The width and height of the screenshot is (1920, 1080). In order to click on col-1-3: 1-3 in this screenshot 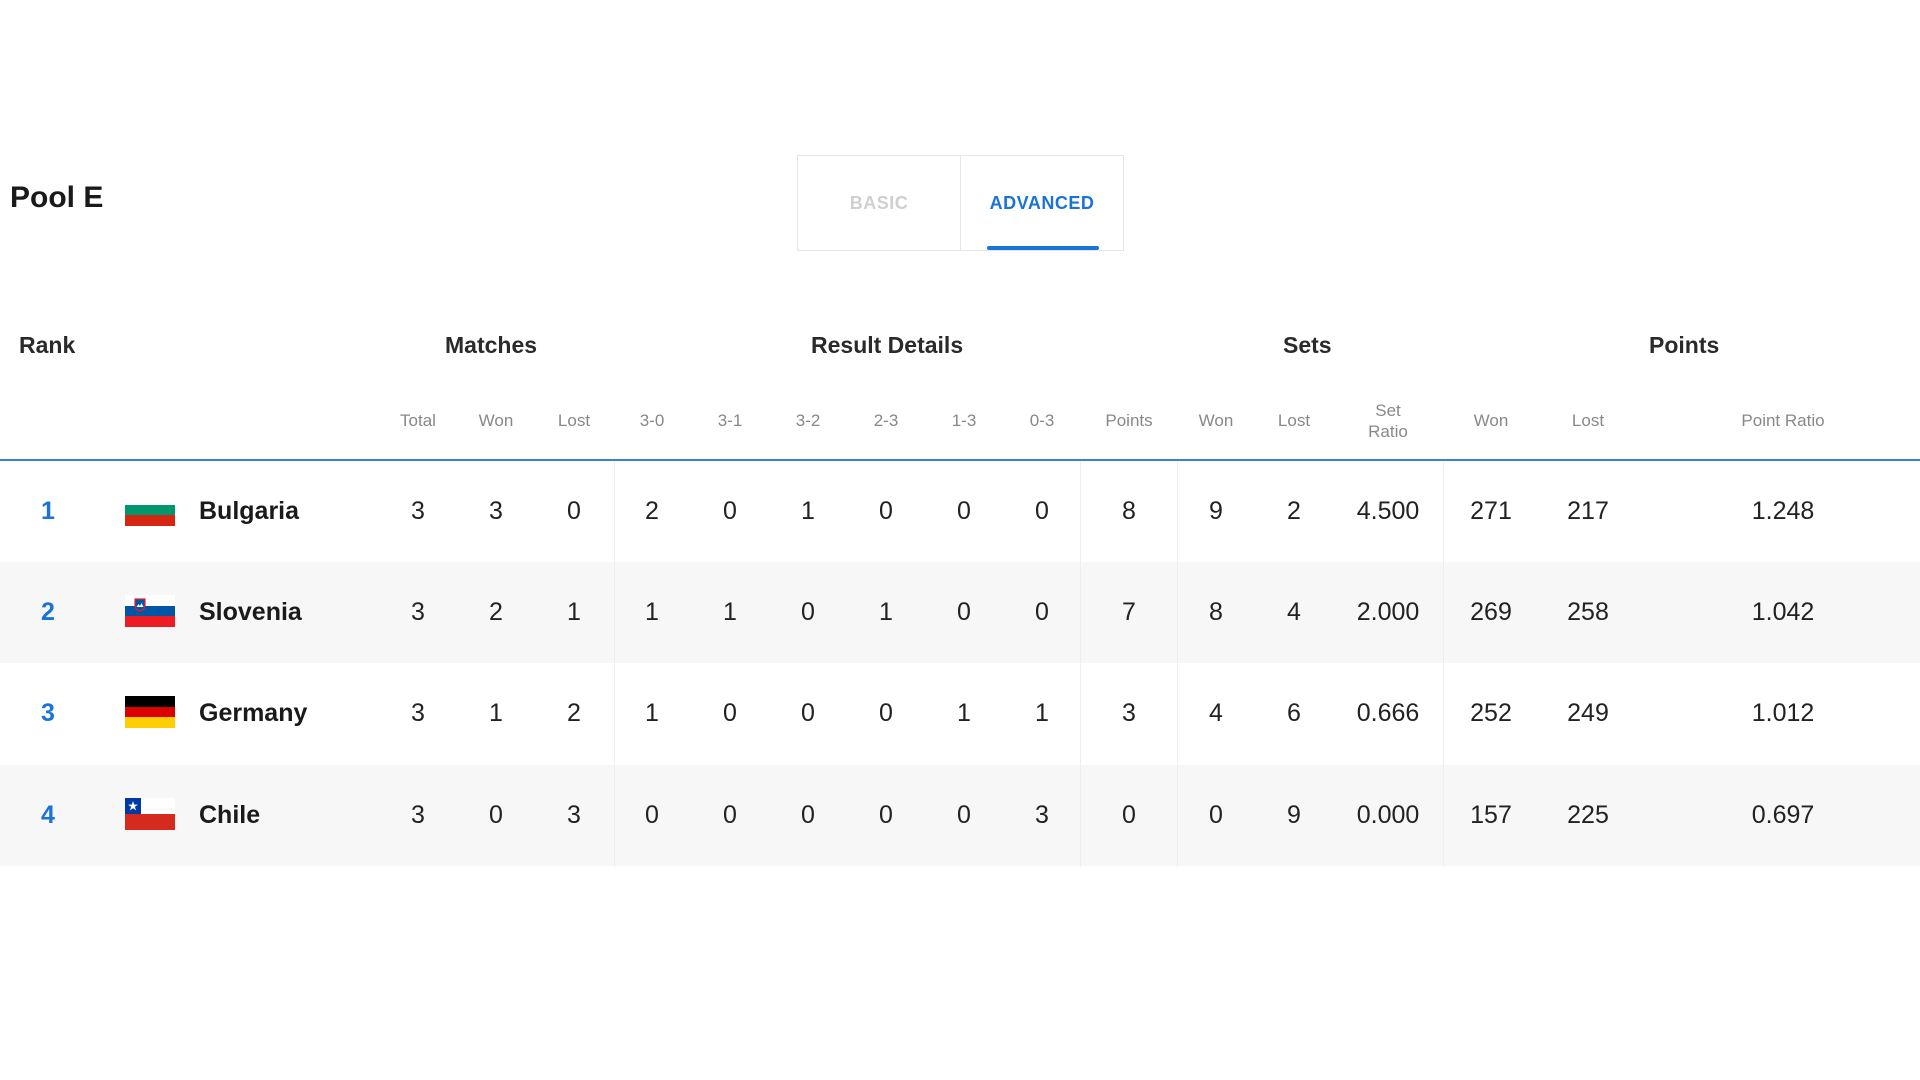, I will do `click(964, 420)`.